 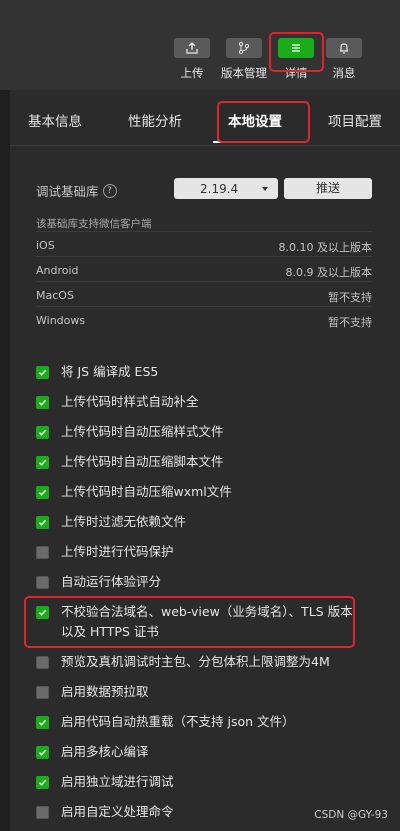 I want to click on tab-local-settings: 本地设置, so click(x=255, y=120).